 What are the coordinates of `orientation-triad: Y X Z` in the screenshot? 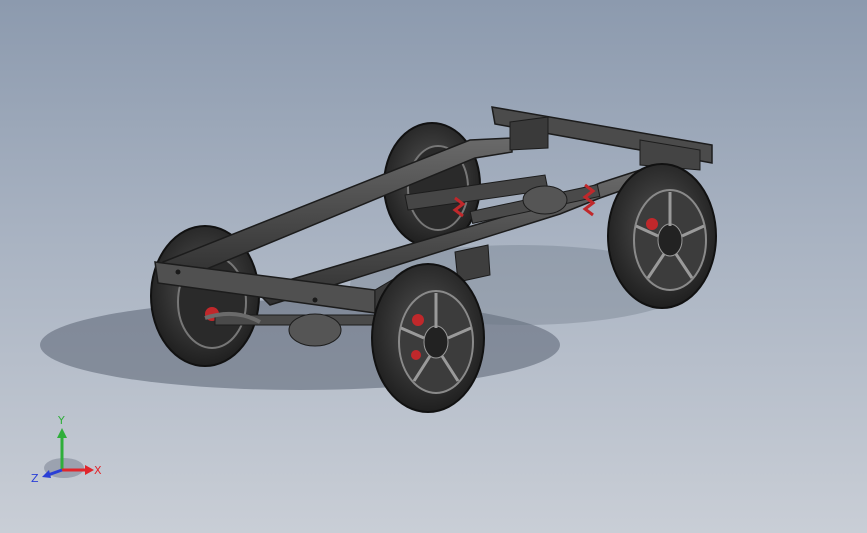 It's located at (68, 451).